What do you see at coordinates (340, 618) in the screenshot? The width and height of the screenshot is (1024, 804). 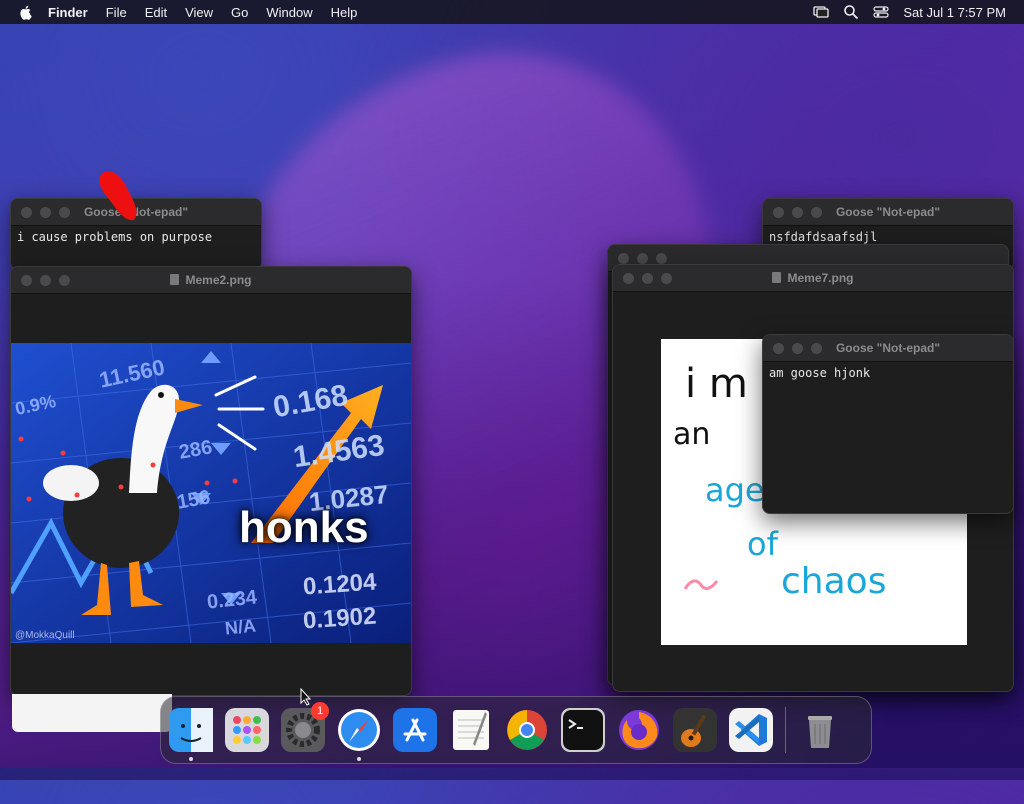 I see `ticker-value: 0.1902` at bounding box center [340, 618].